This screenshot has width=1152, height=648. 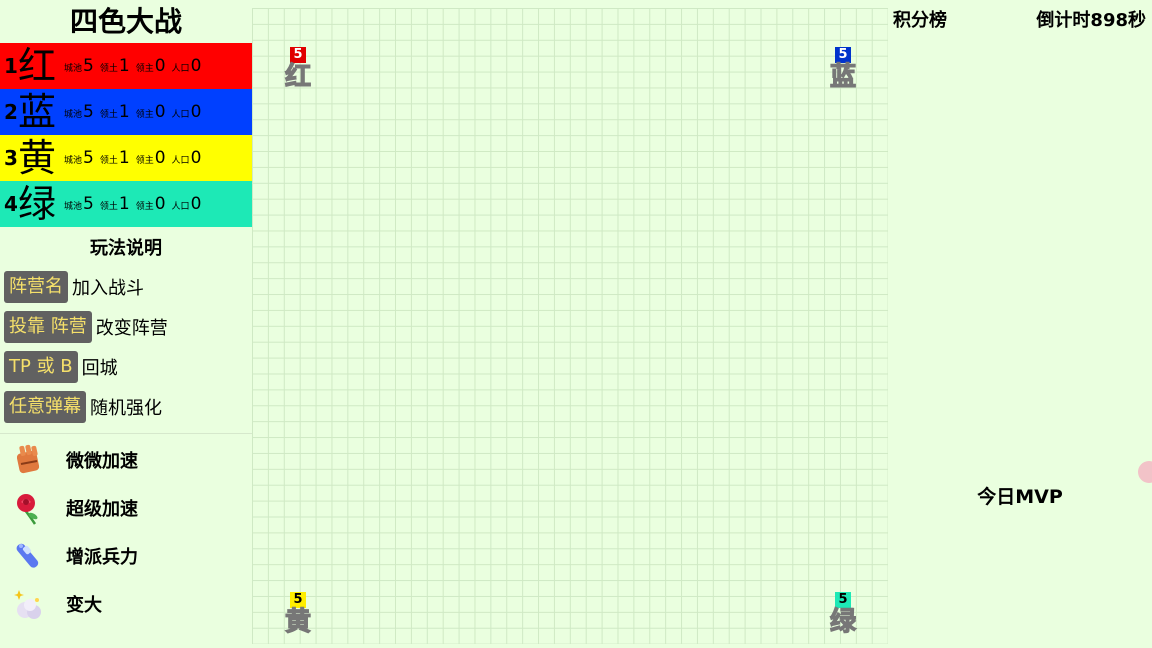 I want to click on command-chip: TP 或 B, so click(x=41, y=367).